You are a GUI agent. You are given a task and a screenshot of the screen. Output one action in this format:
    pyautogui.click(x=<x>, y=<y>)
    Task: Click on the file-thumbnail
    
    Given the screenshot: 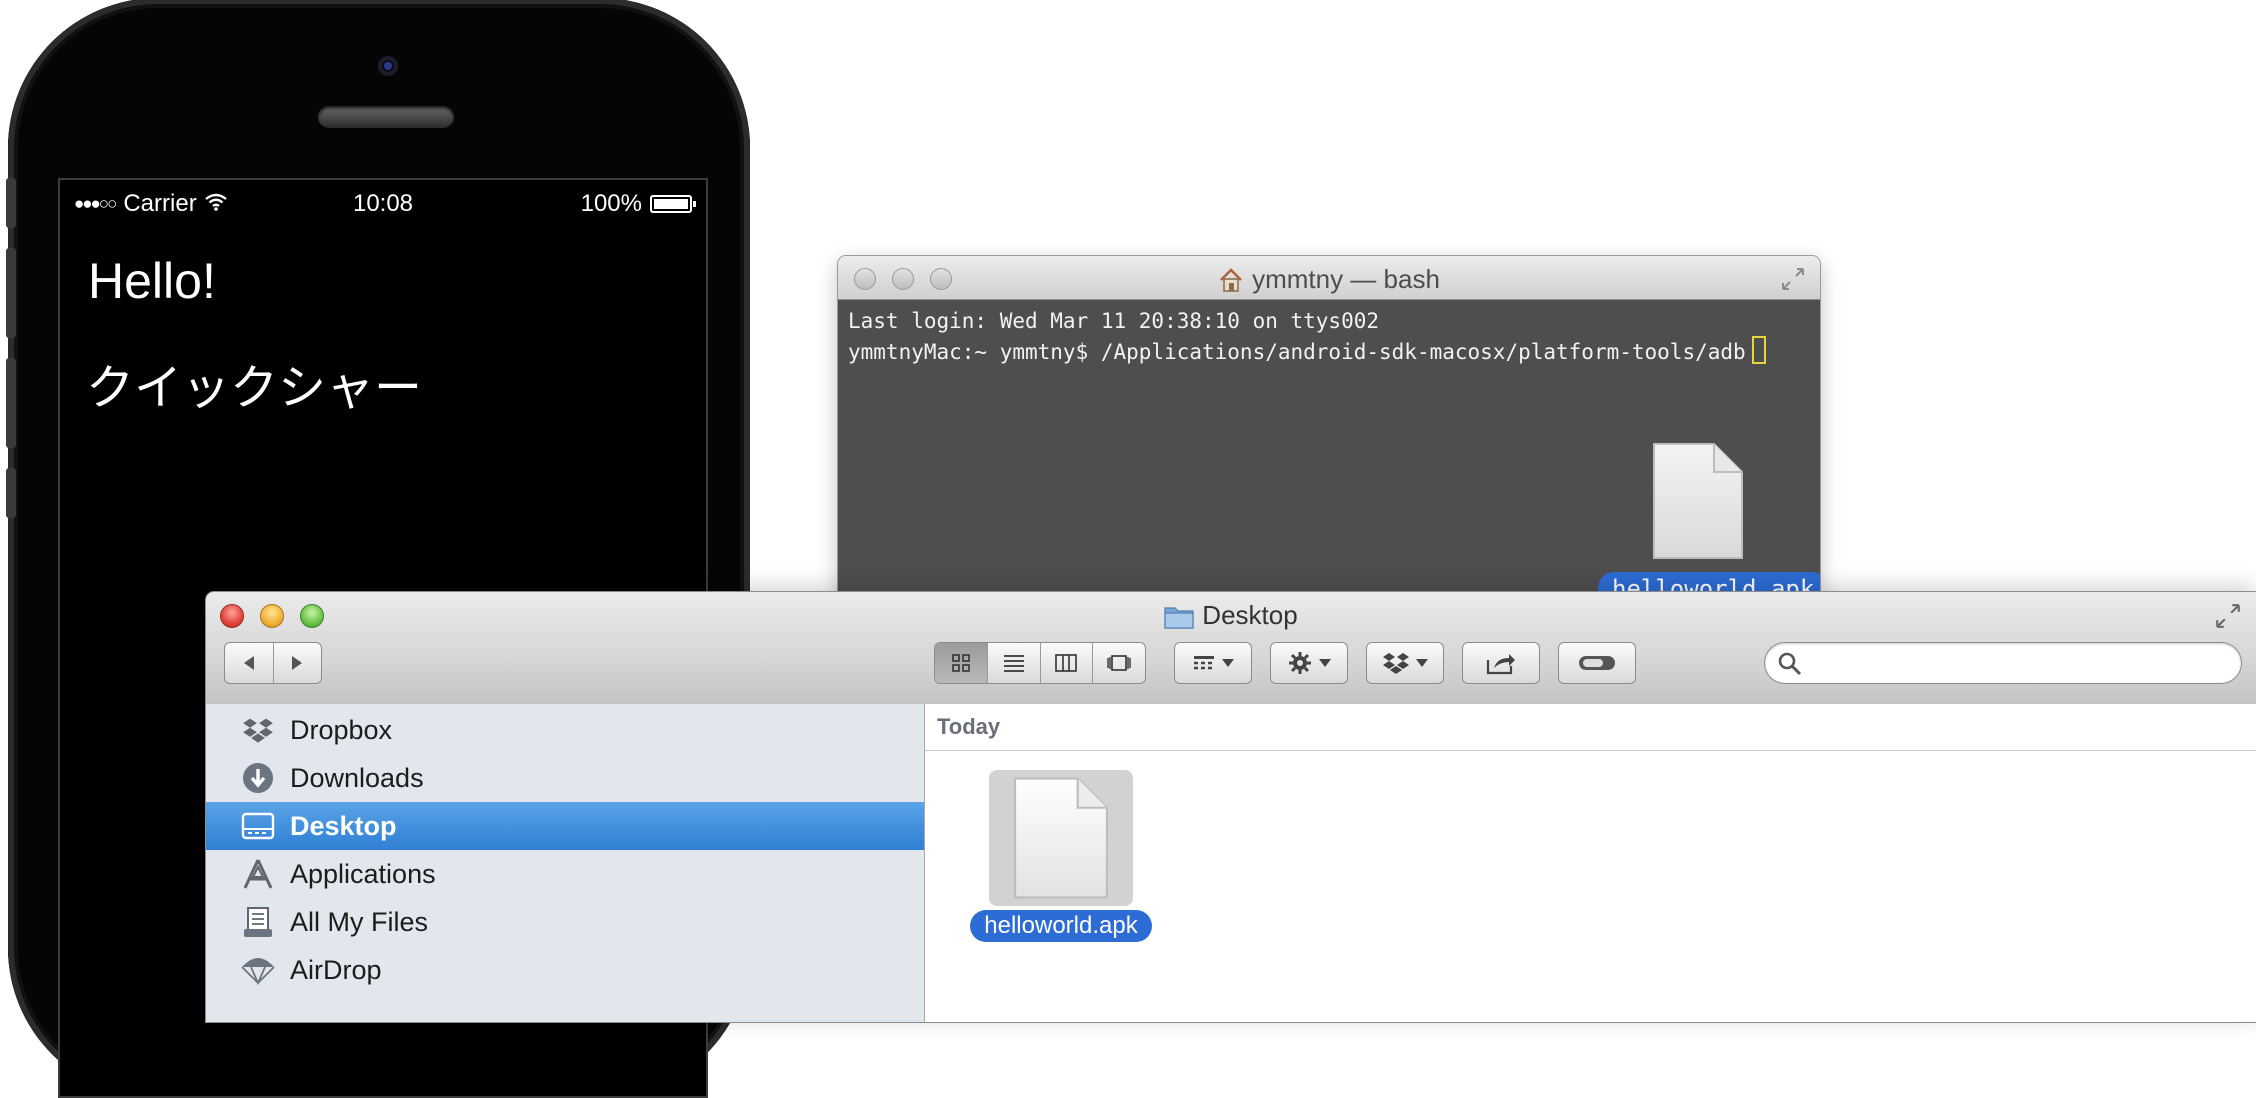 What is the action you would take?
    pyautogui.click(x=1061, y=838)
    